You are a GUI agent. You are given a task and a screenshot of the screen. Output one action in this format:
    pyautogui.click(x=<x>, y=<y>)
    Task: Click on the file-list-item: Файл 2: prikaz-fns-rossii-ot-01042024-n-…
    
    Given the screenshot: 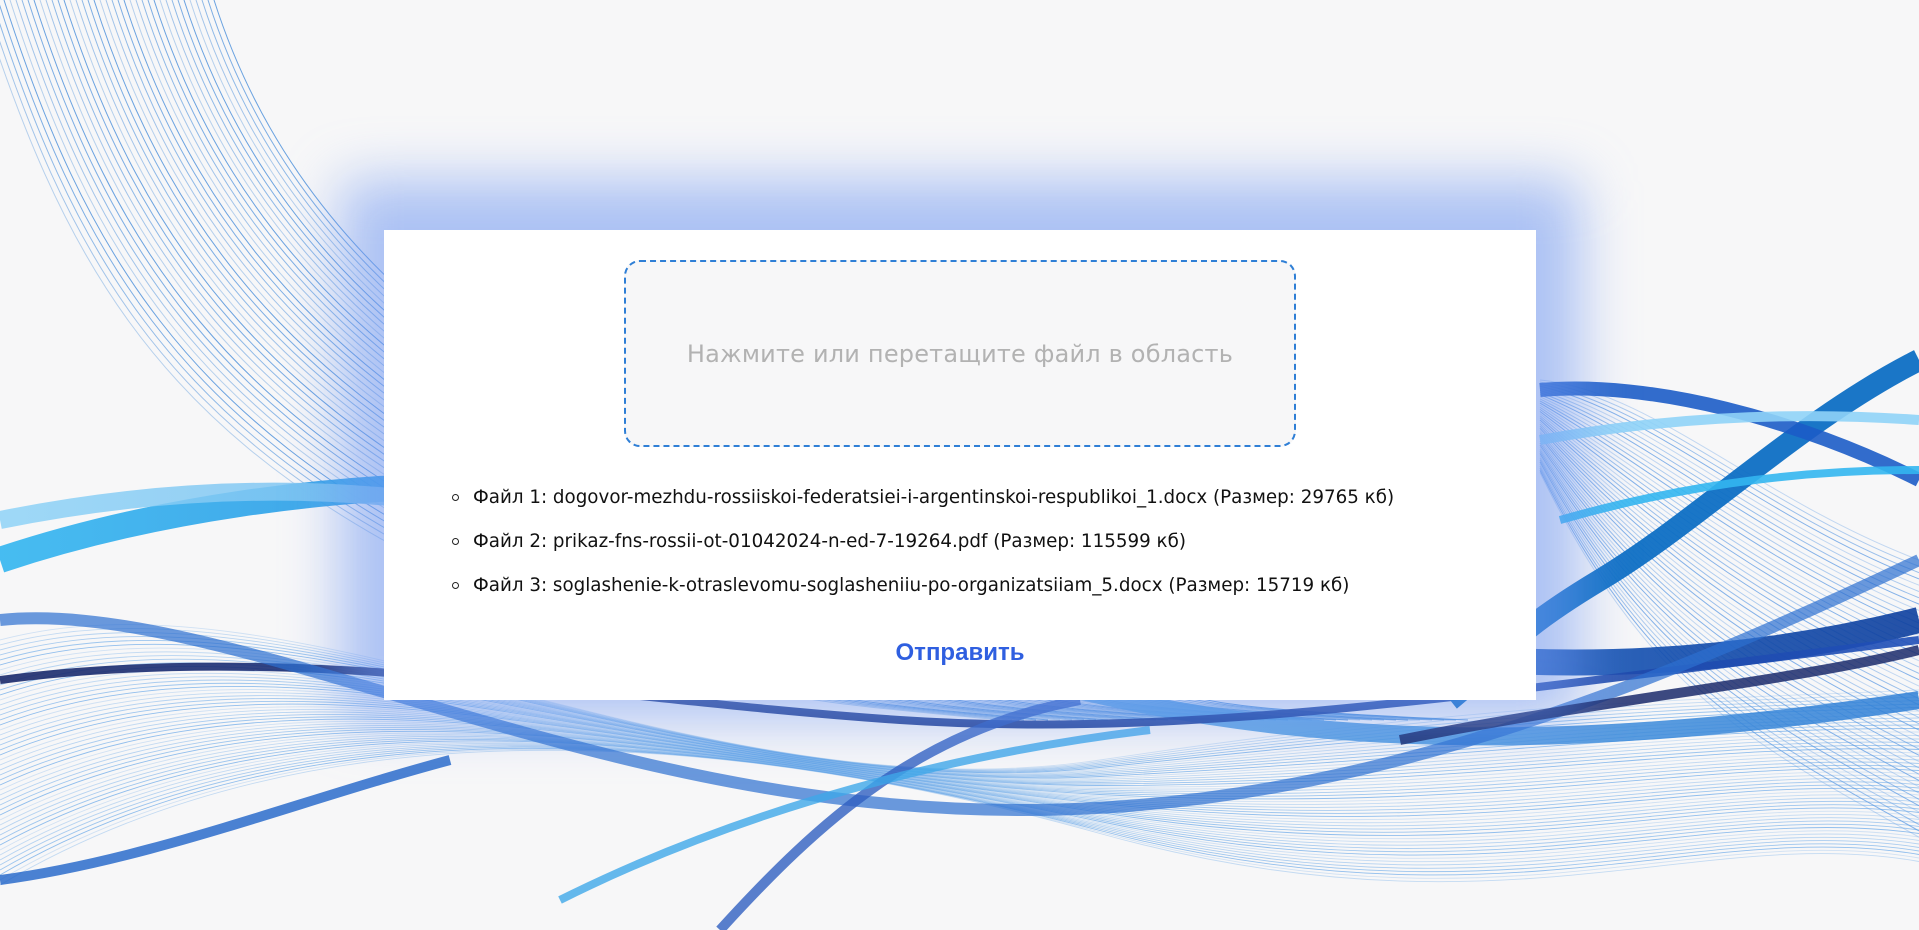 What is the action you would take?
    pyautogui.click(x=923, y=542)
    